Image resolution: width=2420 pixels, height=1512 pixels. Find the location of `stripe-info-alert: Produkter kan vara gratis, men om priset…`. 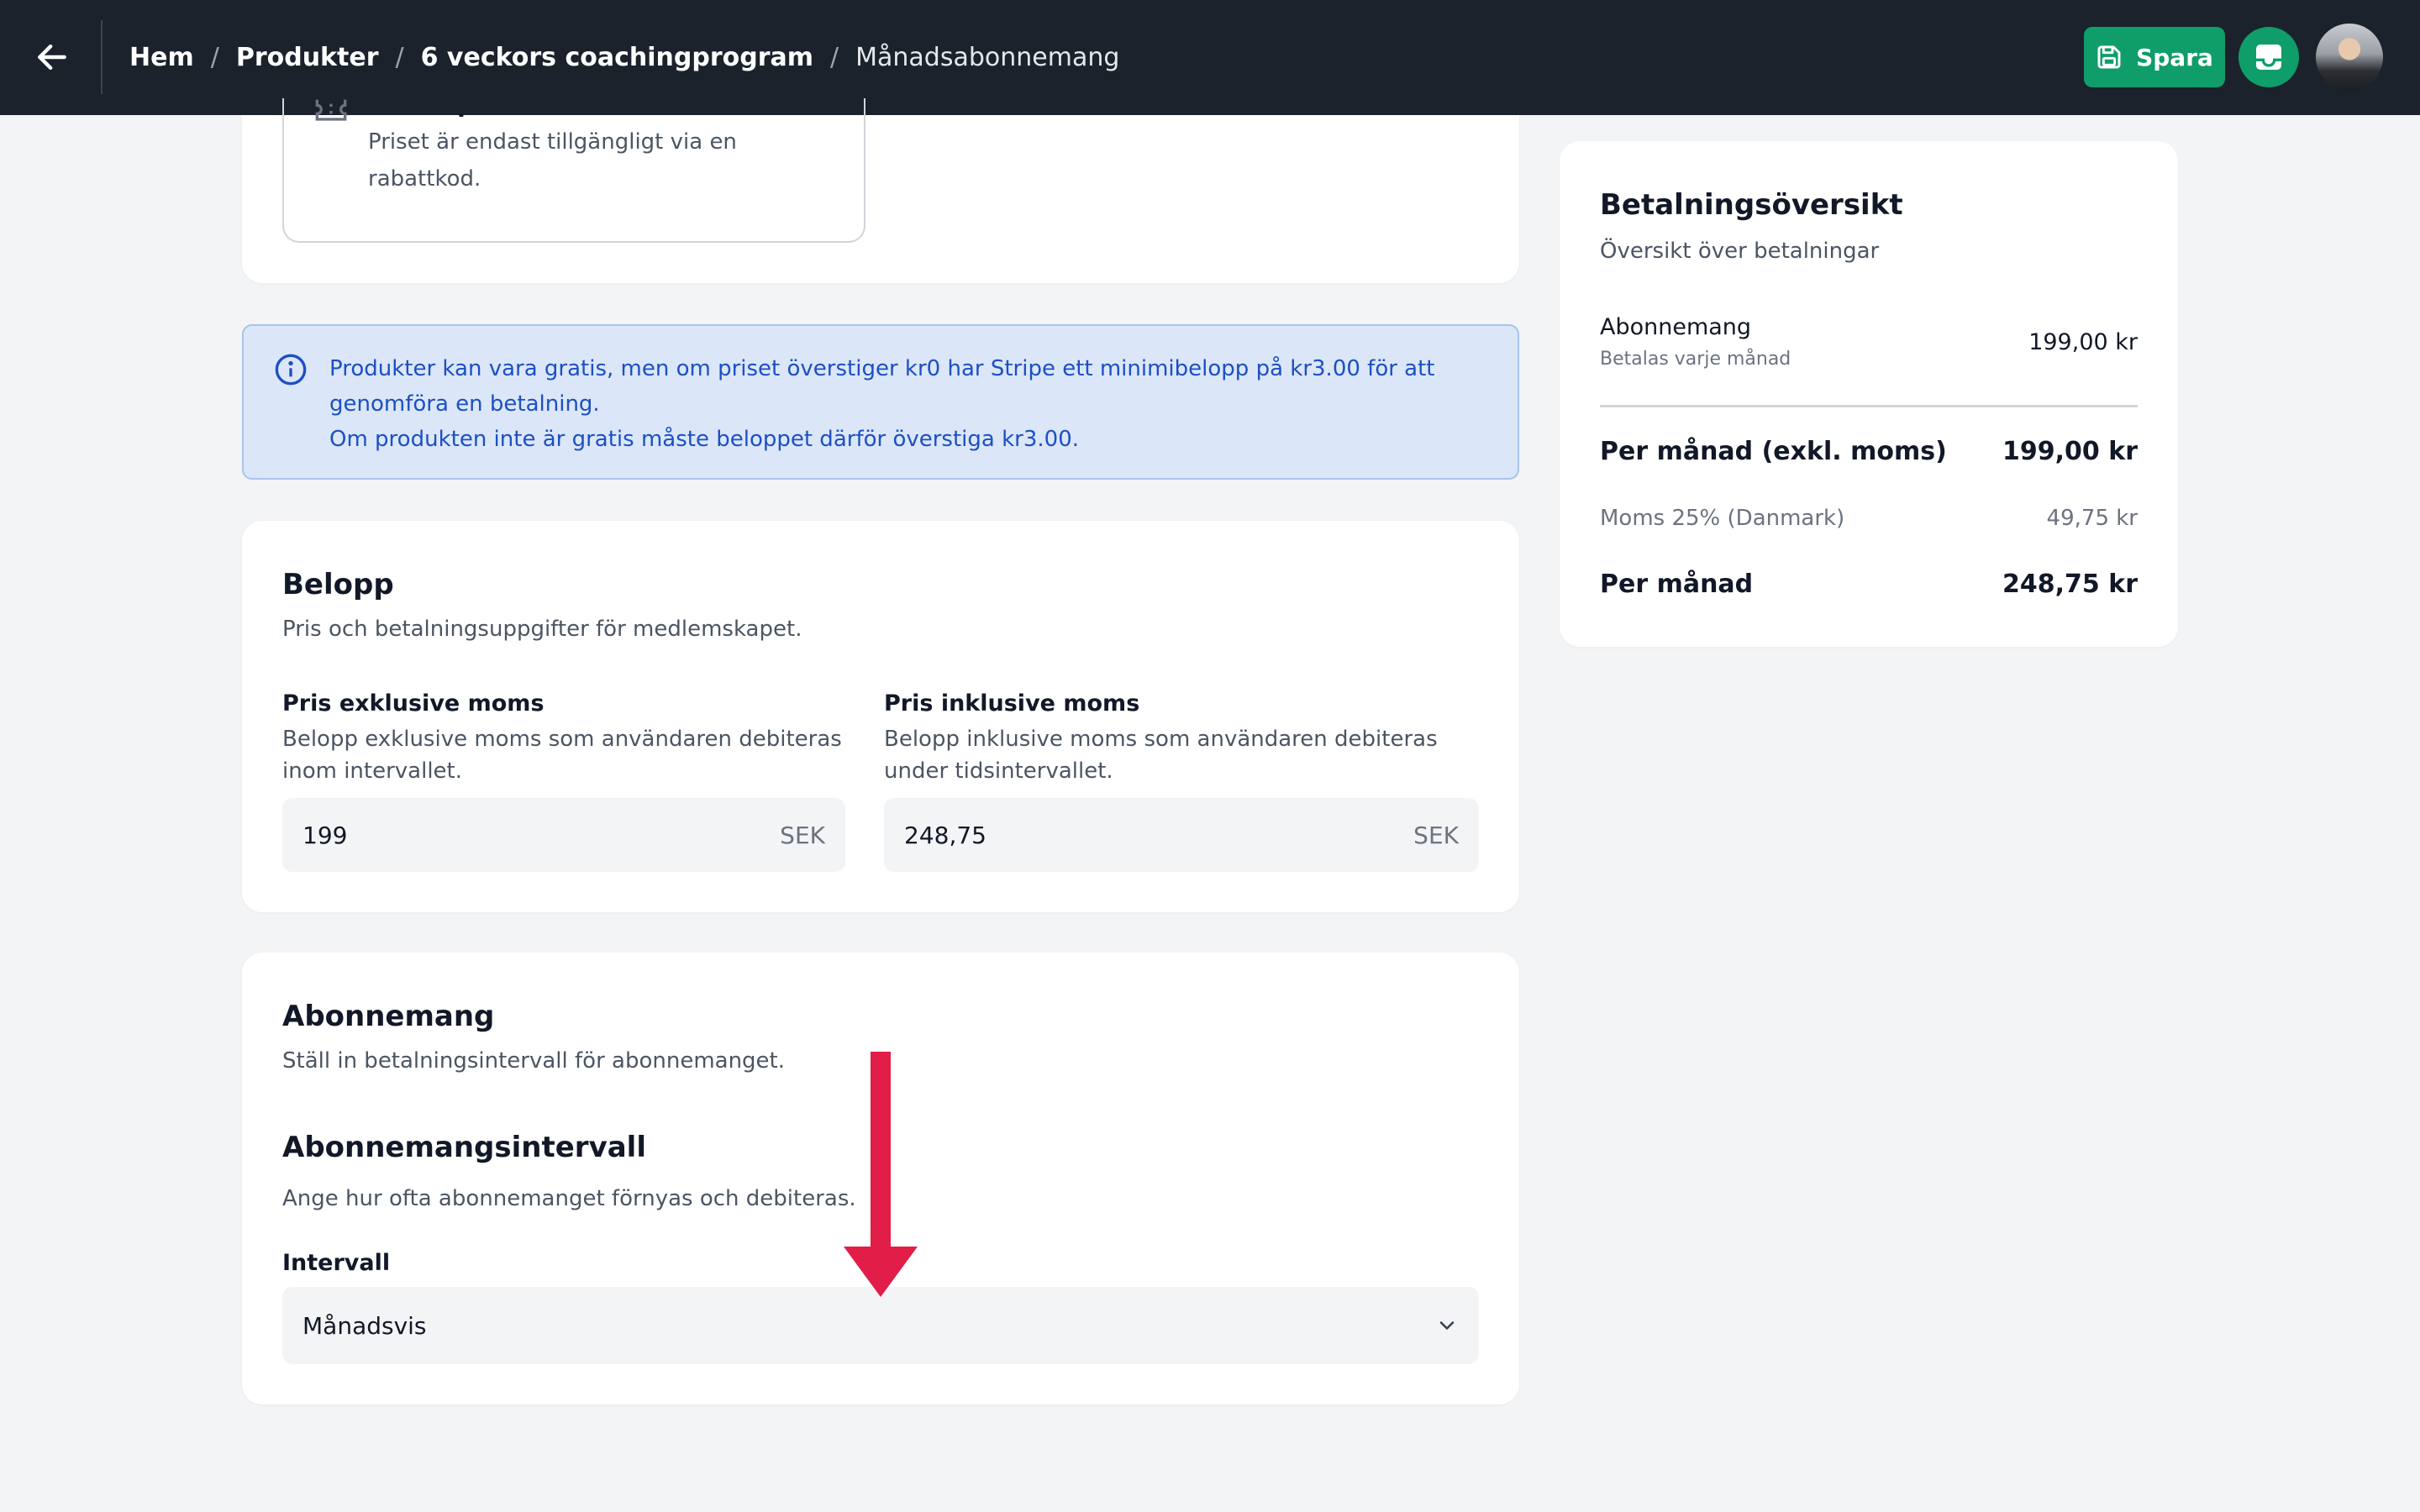

stripe-info-alert: Produkter kan vara gratis, men om priset… is located at coordinates (880, 402).